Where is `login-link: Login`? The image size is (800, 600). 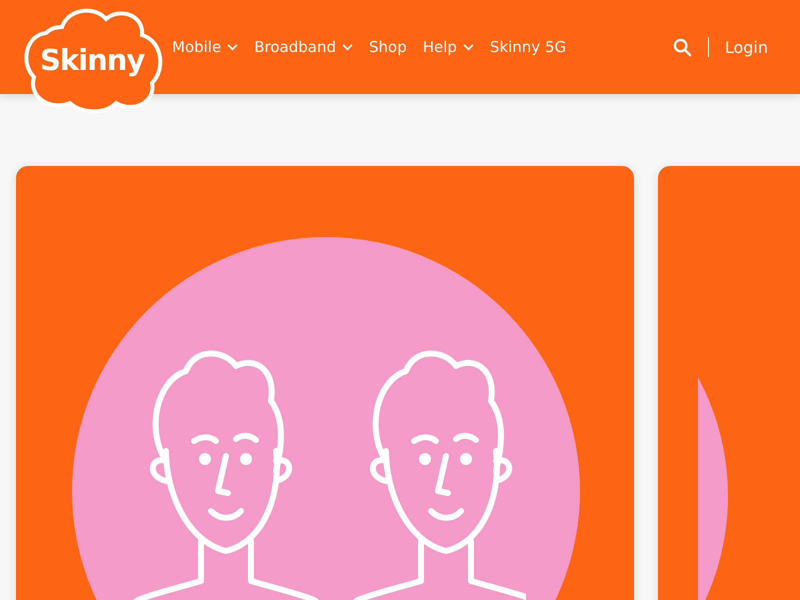
login-link: Login is located at coordinates (746, 47).